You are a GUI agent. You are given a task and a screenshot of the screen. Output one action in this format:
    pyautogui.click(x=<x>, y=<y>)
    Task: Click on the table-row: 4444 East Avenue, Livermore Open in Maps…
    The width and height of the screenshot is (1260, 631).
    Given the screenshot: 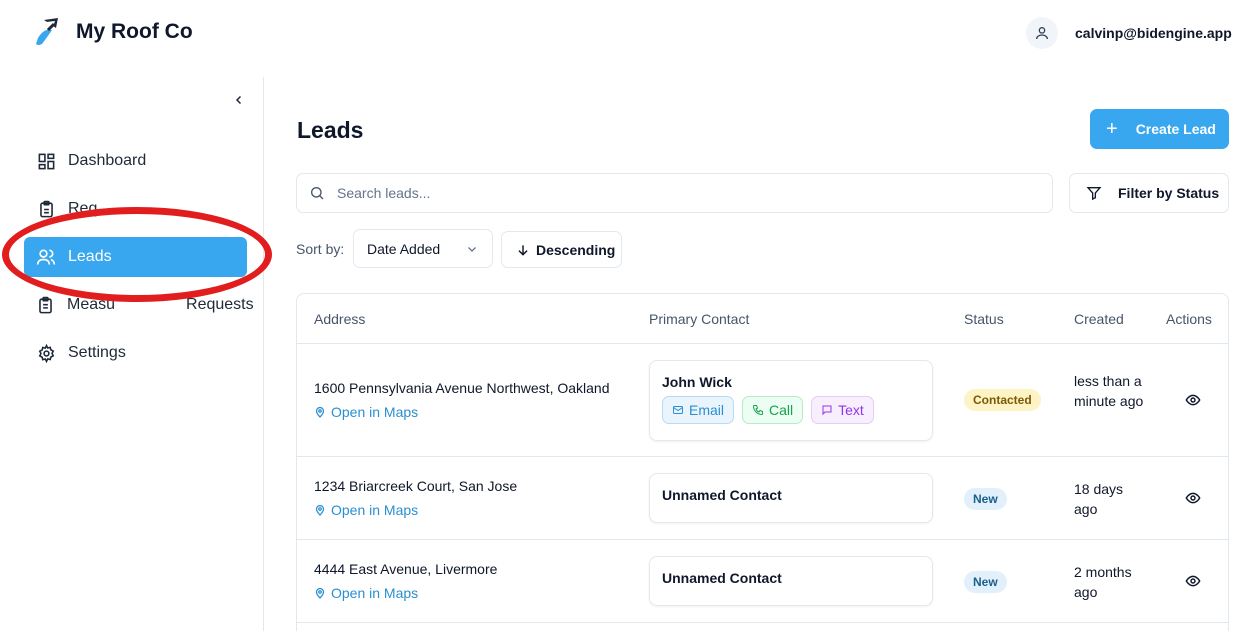 What is the action you would take?
    pyautogui.click(x=762, y=580)
    